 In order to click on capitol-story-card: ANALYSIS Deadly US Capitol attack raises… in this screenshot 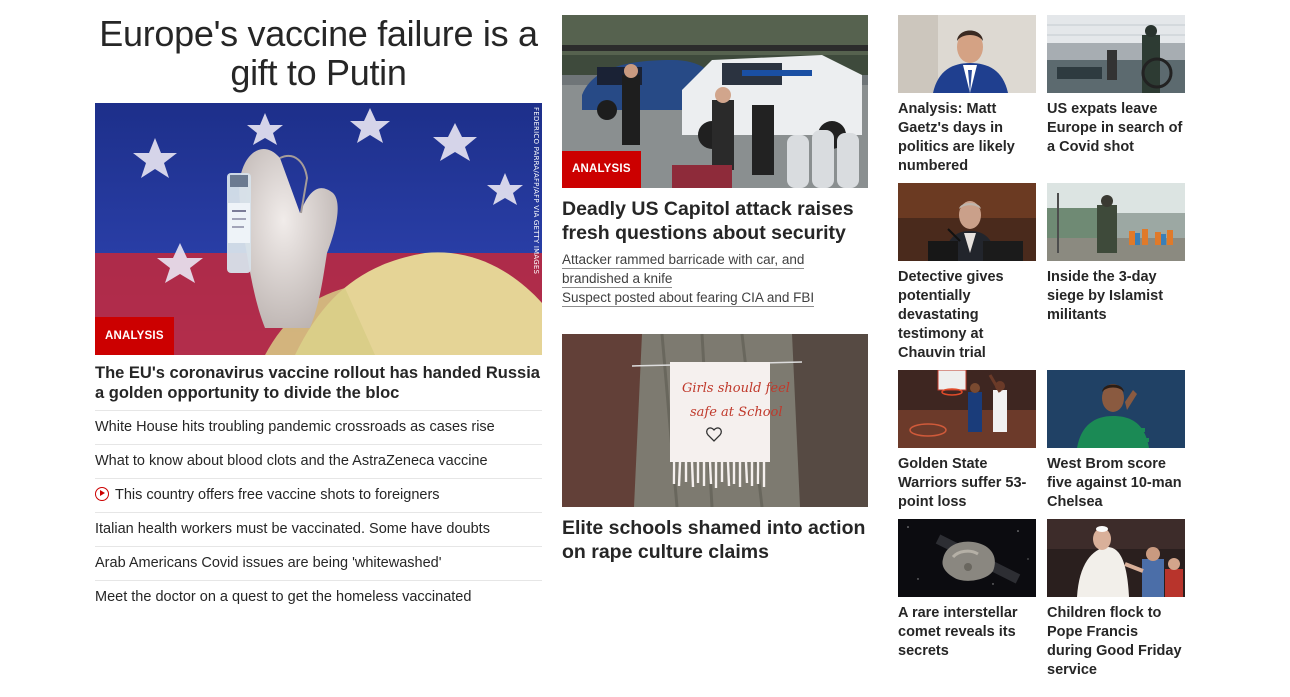, I will do `click(715, 161)`.